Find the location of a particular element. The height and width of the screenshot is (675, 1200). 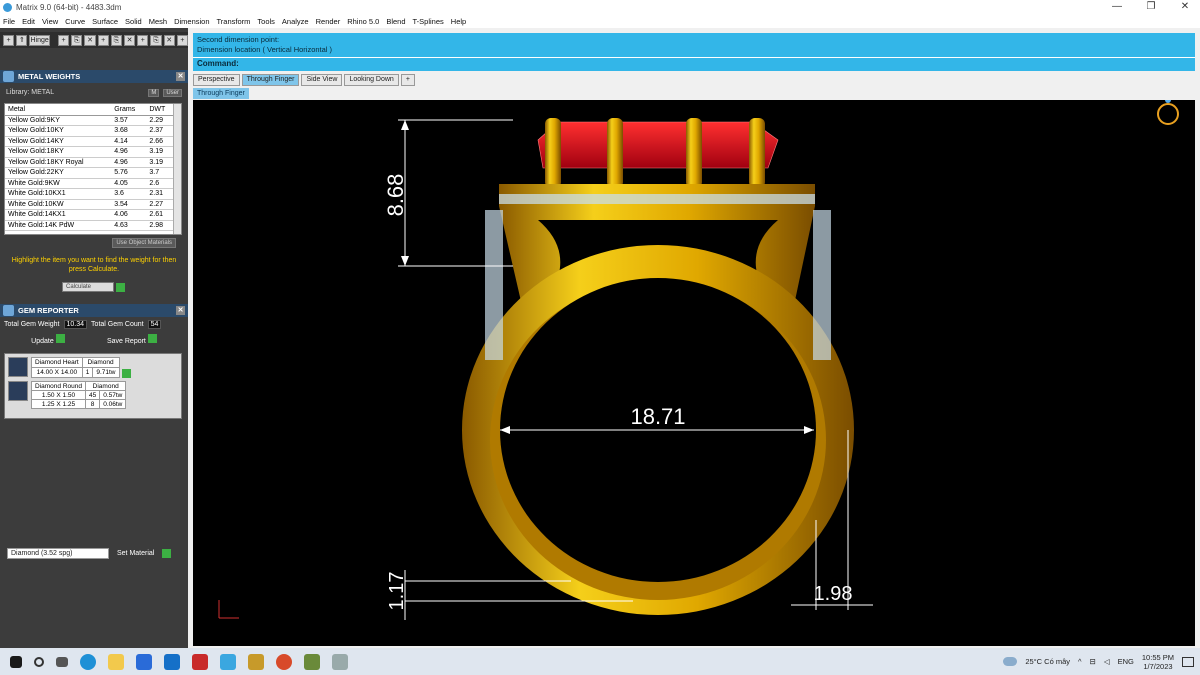

minimize-button: — is located at coordinates (1117, 7).